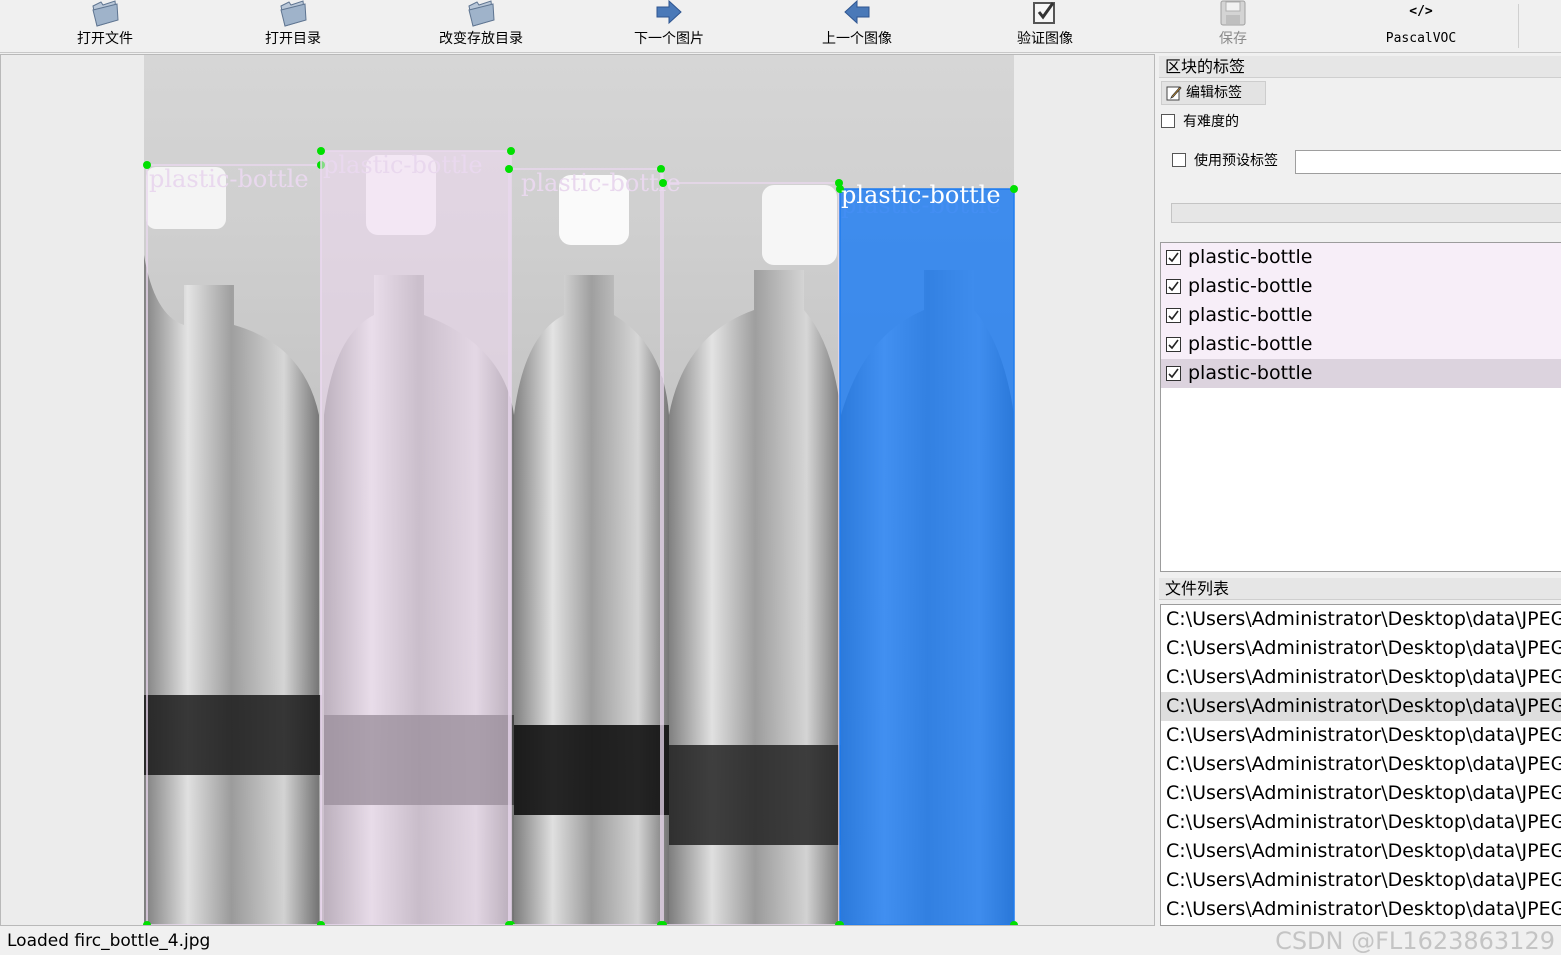  I want to click on file-list-dock-title: 文件列表, so click(1360, 589).